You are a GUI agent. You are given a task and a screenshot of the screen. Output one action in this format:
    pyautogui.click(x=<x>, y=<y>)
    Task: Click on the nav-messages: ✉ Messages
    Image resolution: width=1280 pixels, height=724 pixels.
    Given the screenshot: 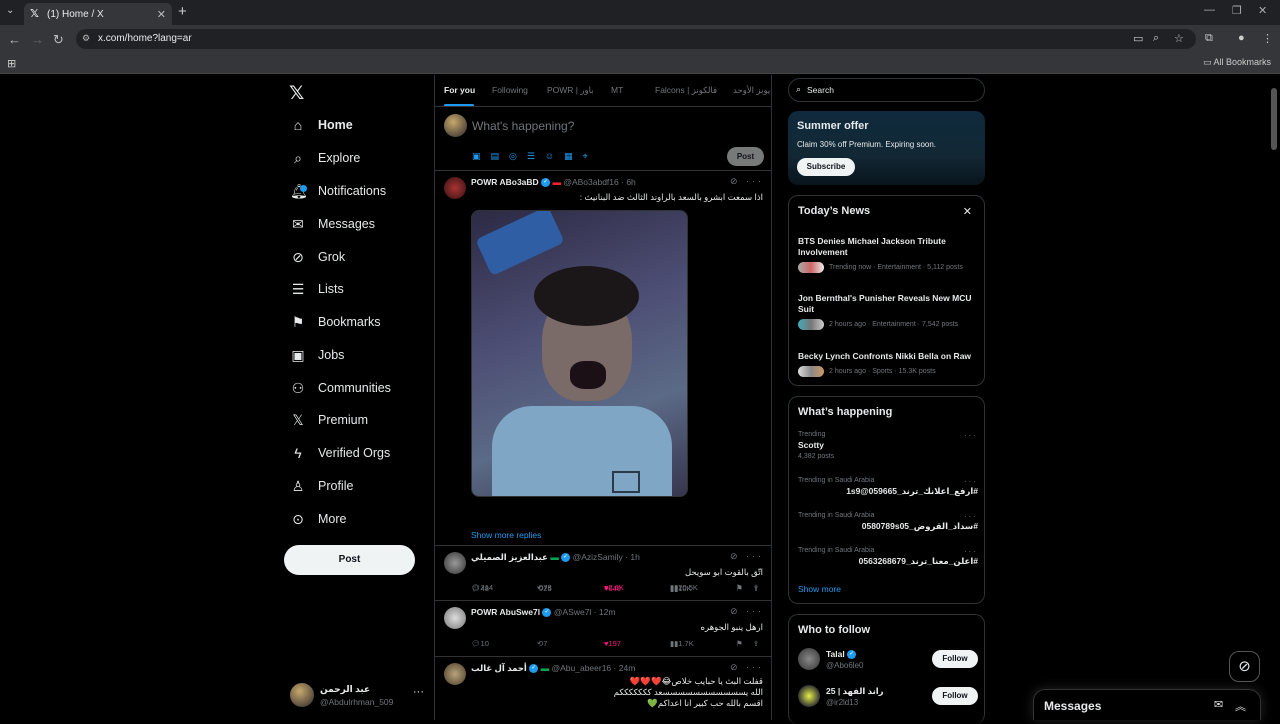 What is the action you would take?
    pyautogui.click(x=332, y=224)
    